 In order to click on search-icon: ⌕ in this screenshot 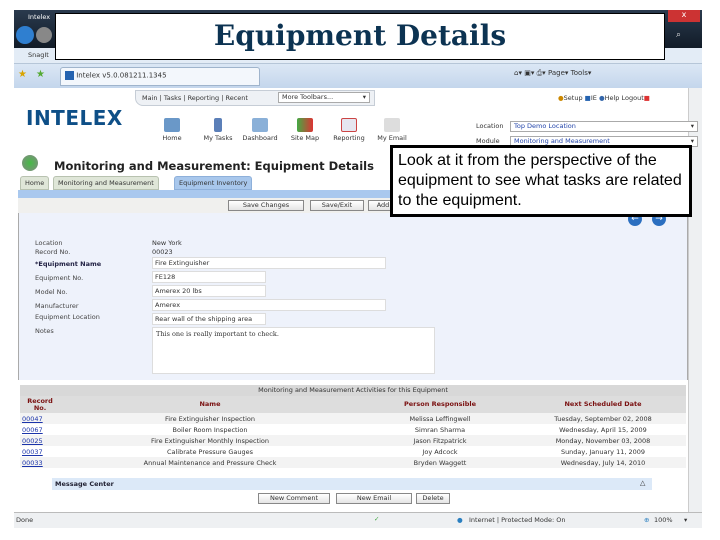, I will do `click(678, 35)`.